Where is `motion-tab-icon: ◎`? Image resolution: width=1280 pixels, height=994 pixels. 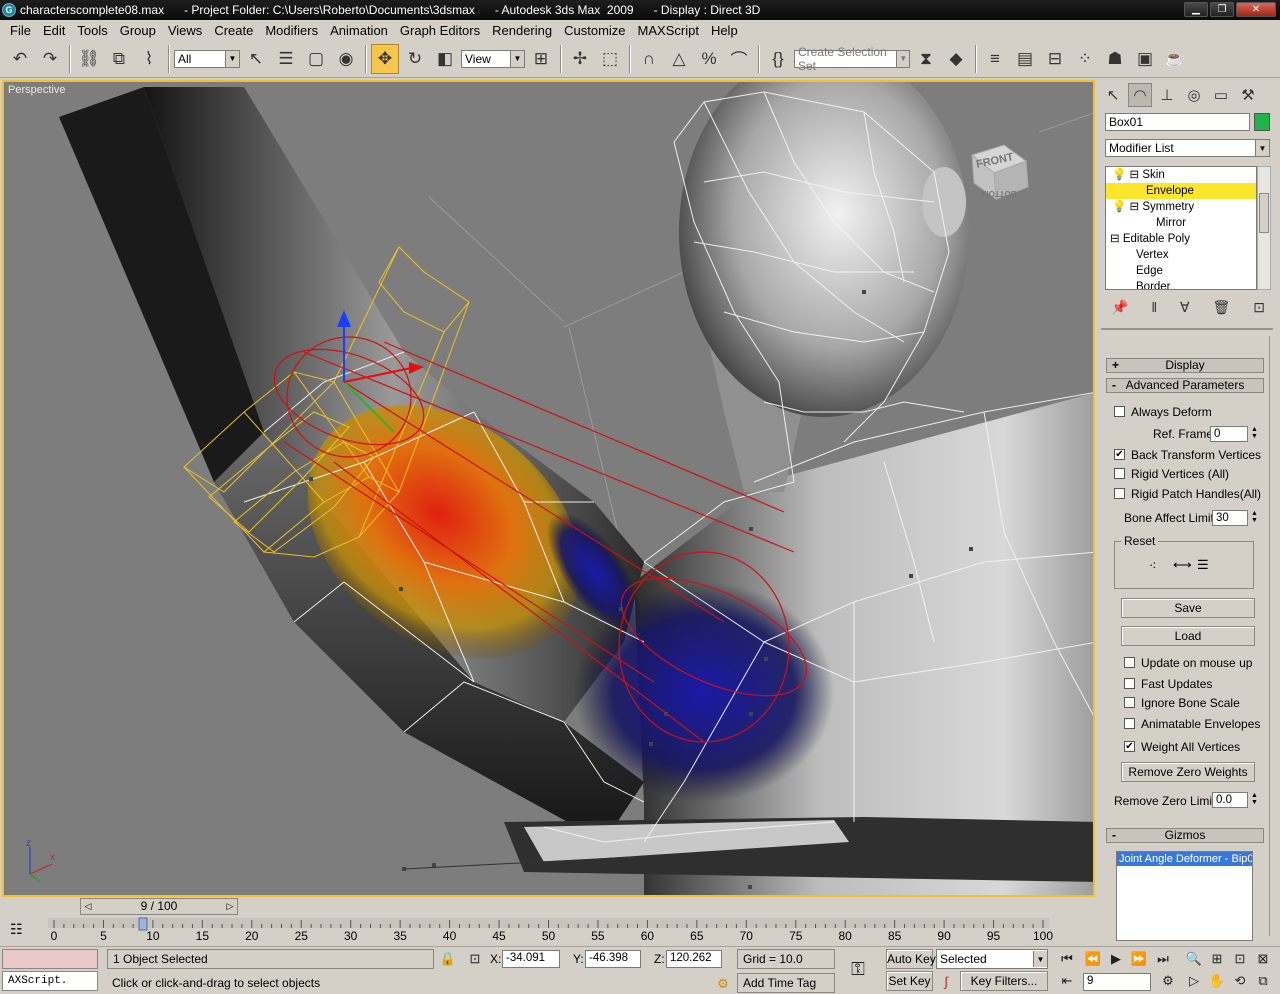 motion-tab-icon: ◎ is located at coordinates (1194, 95).